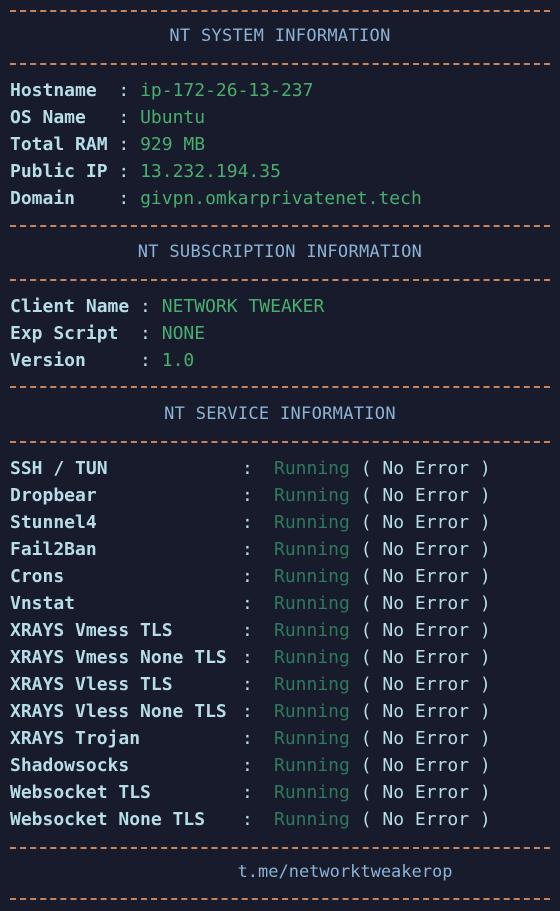  I want to click on service-row: XRAYS Vless TLS: Running ( No Error ), so click(280, 685).